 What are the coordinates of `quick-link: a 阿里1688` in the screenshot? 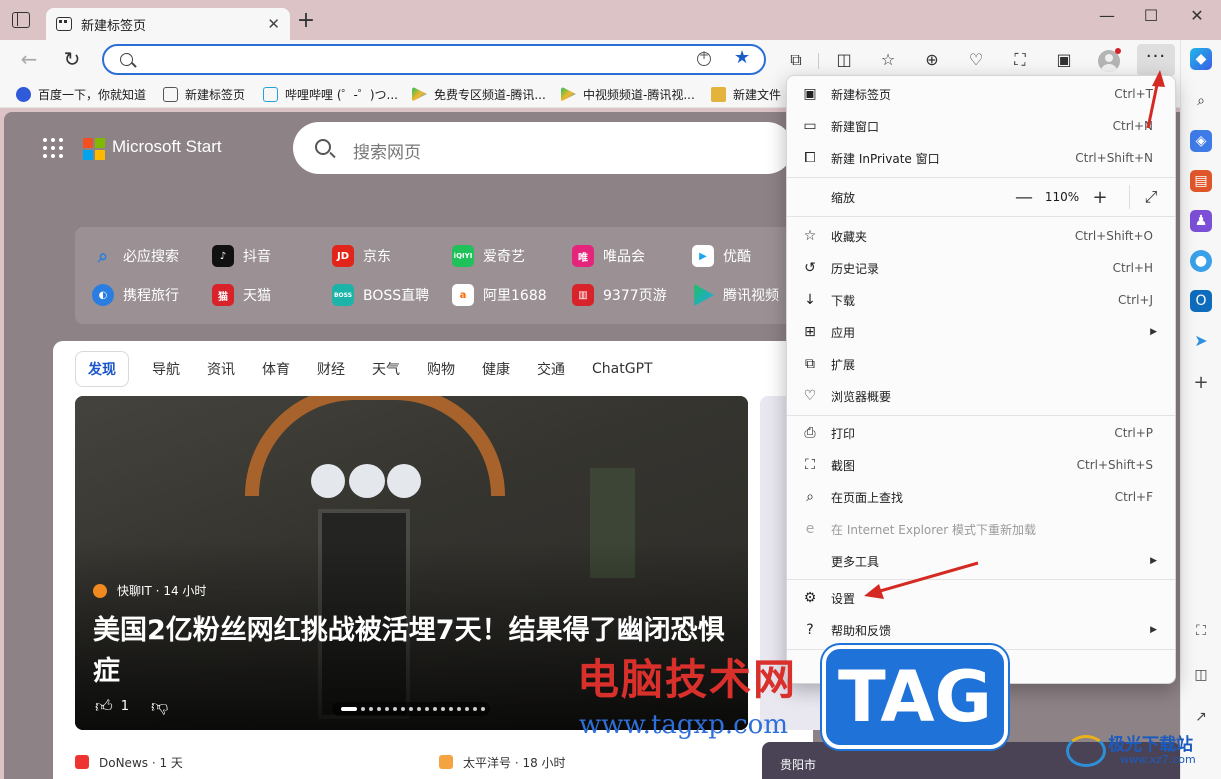 It's located at (499, 295).